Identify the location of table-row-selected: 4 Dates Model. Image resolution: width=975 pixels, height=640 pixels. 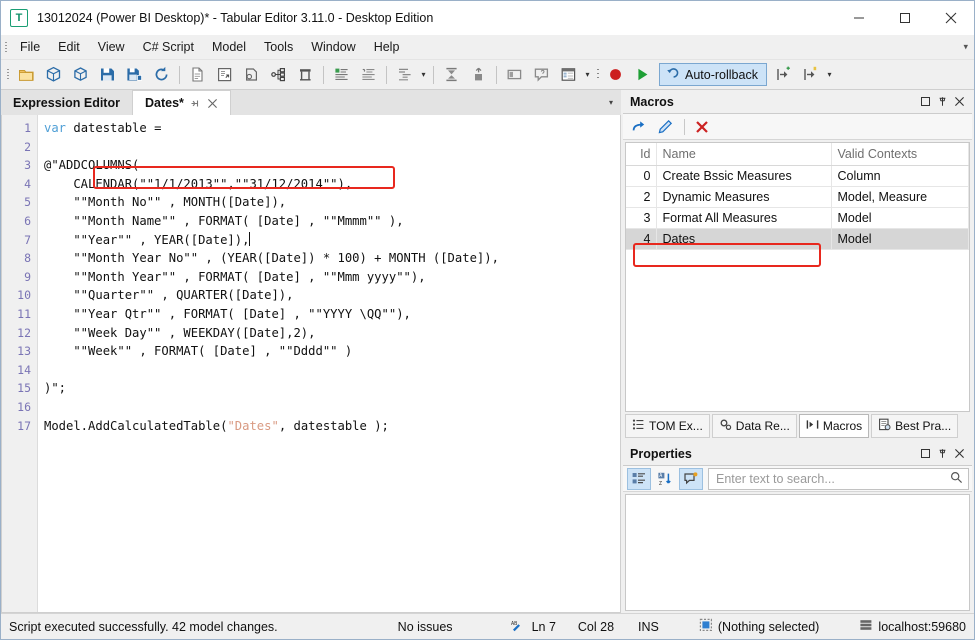
(797, 239).